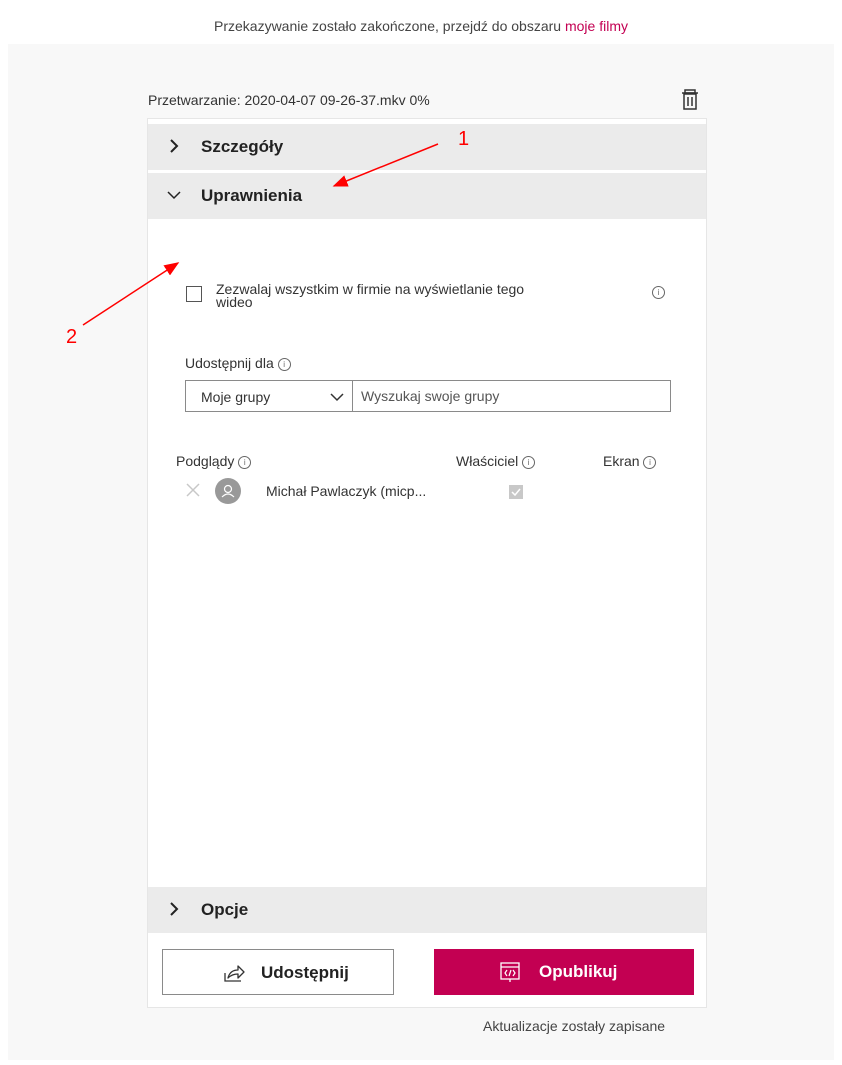 This screenshot has width=842, height=1065. I want to click on checkmark-icon, so click(516, 492).